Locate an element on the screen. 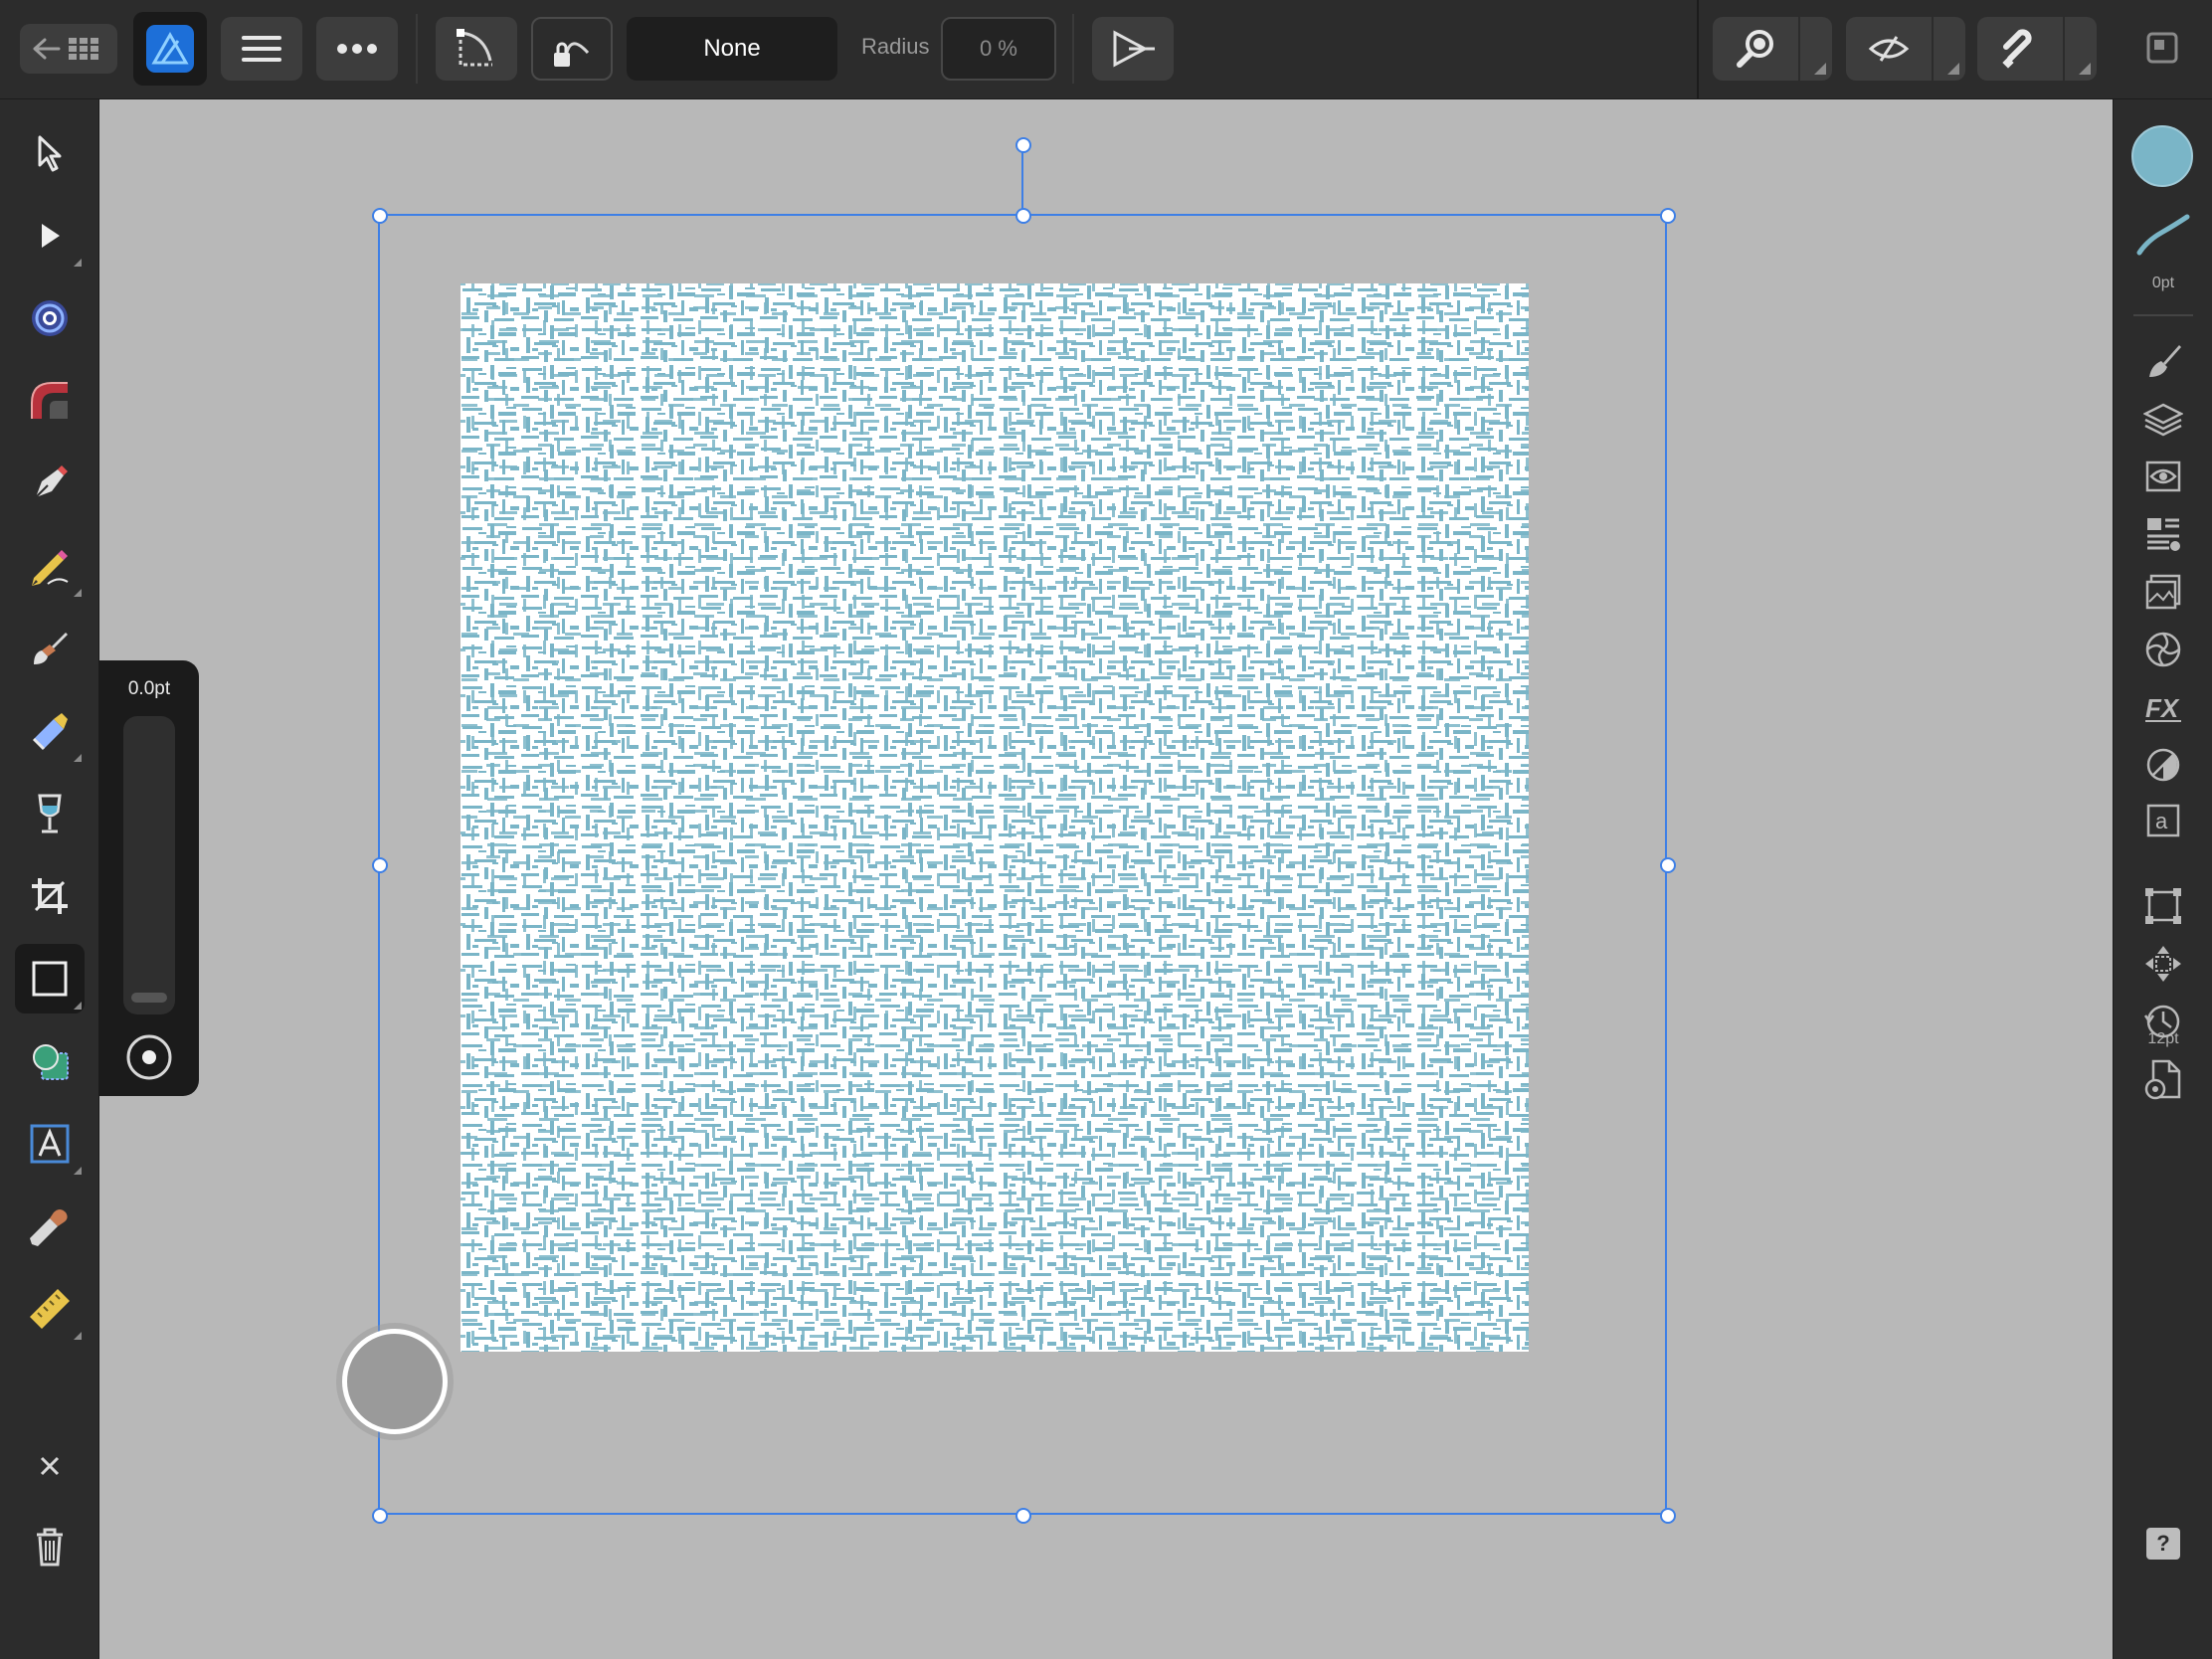 The width and height of the screenshot is (2212, 1659). zoom-button is located at coordinates (1772, 49).